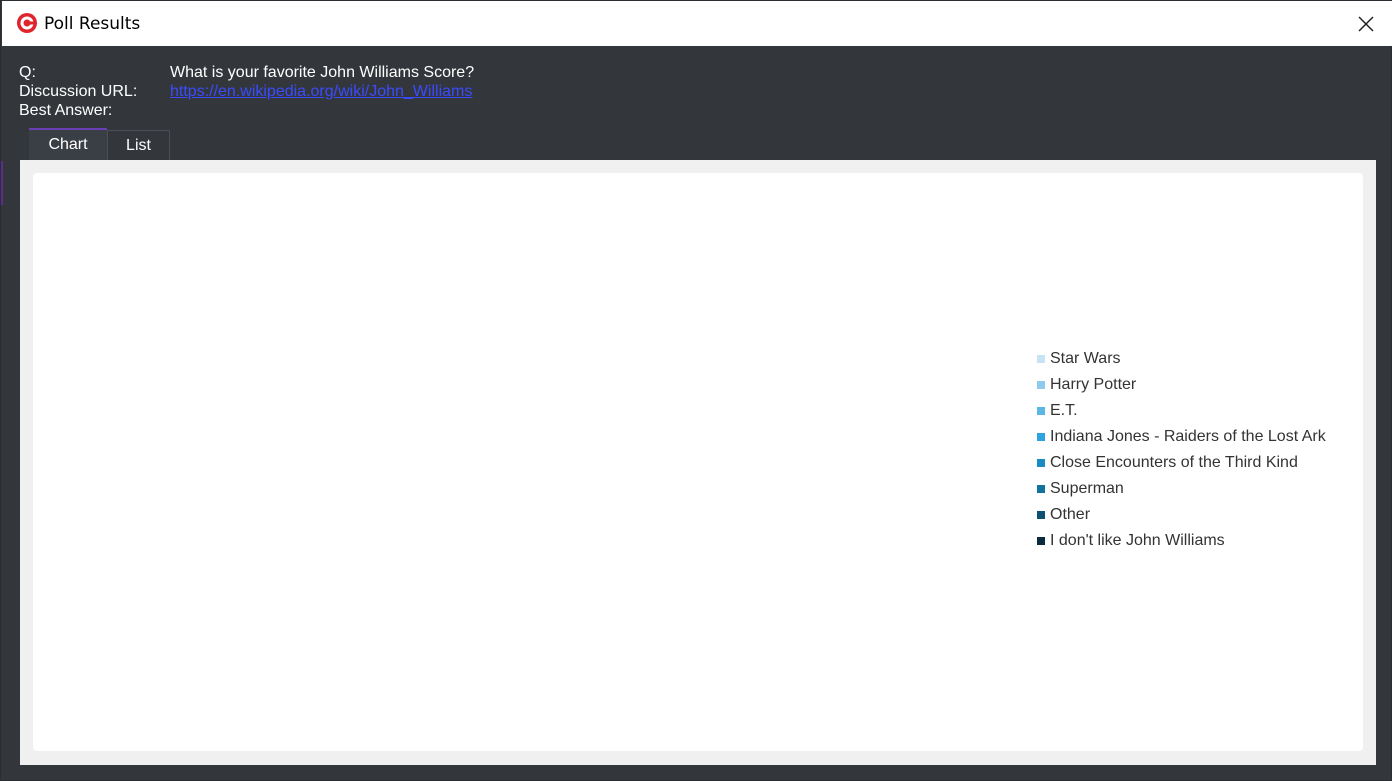 The image size is (1392, 781). What do you see at coordinates (1093, 384) in the screenshot?
I see `legend-label: Harry Potter` at bounding box center [1093, 384].